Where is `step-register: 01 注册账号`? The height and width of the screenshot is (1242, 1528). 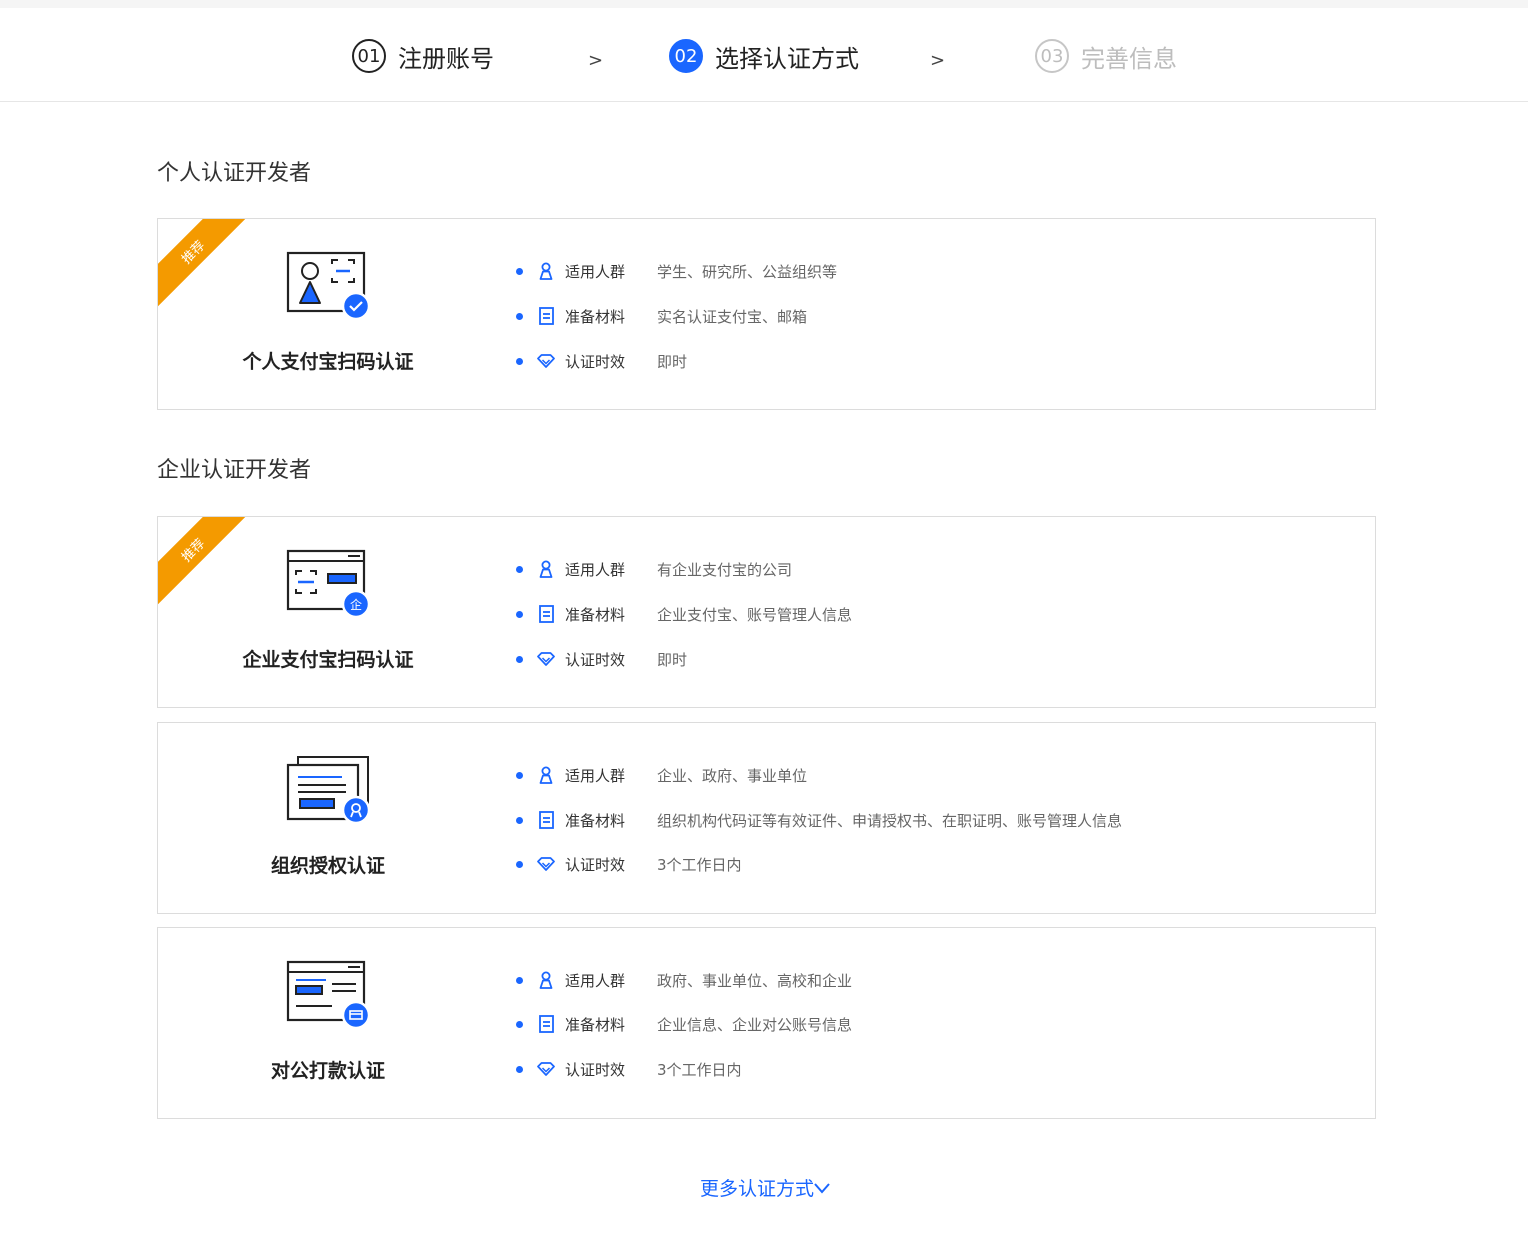
step-register: 01 注册账号 is located at coordinates (423, 56).